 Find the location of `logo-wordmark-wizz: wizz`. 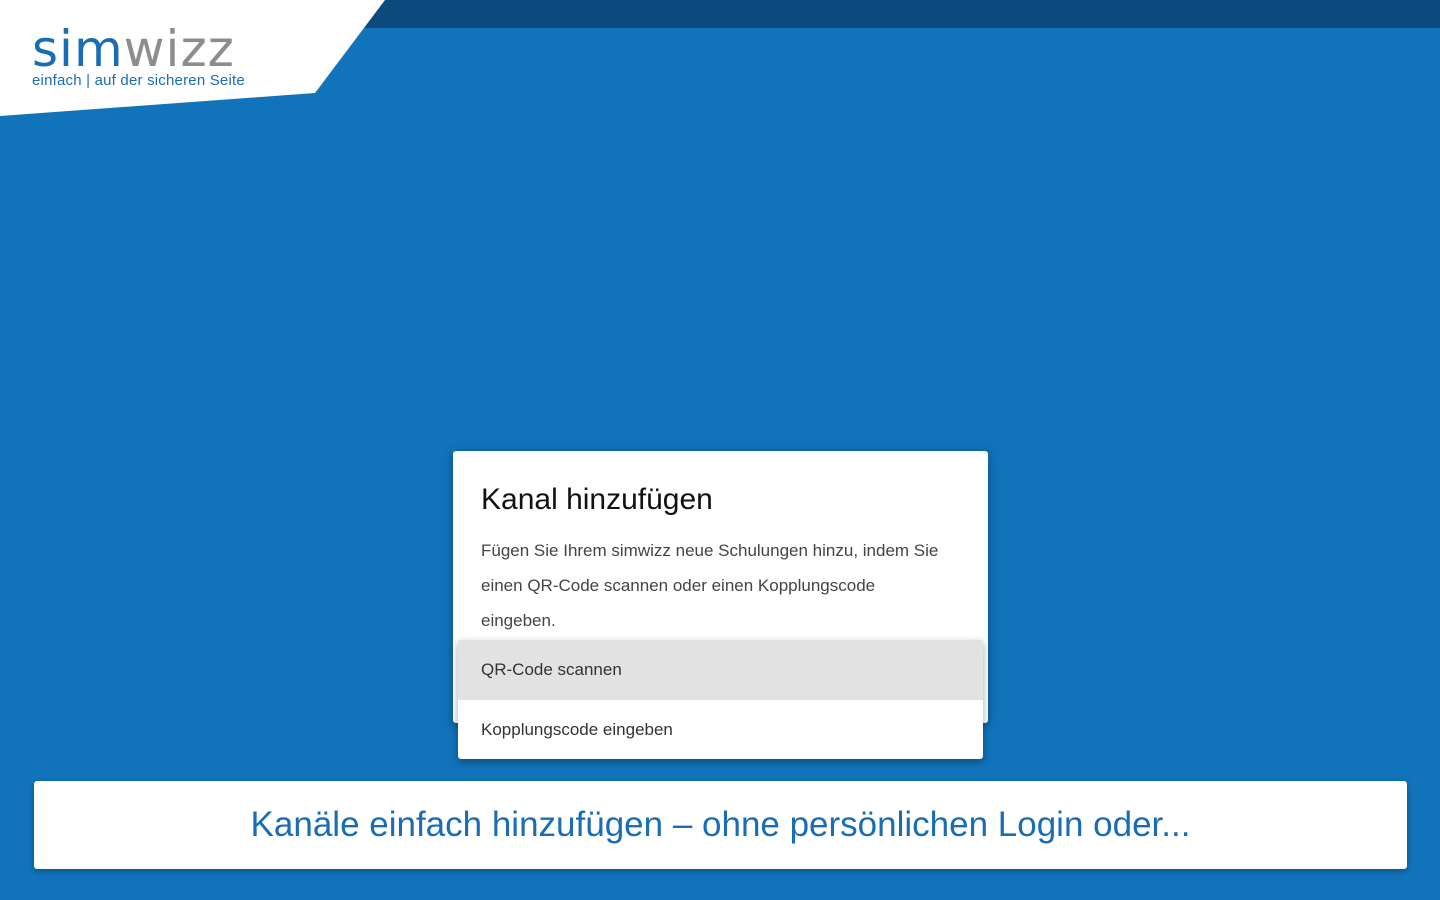

logo-wordmark-wizz: wizz is located at coordinates (179, 49).